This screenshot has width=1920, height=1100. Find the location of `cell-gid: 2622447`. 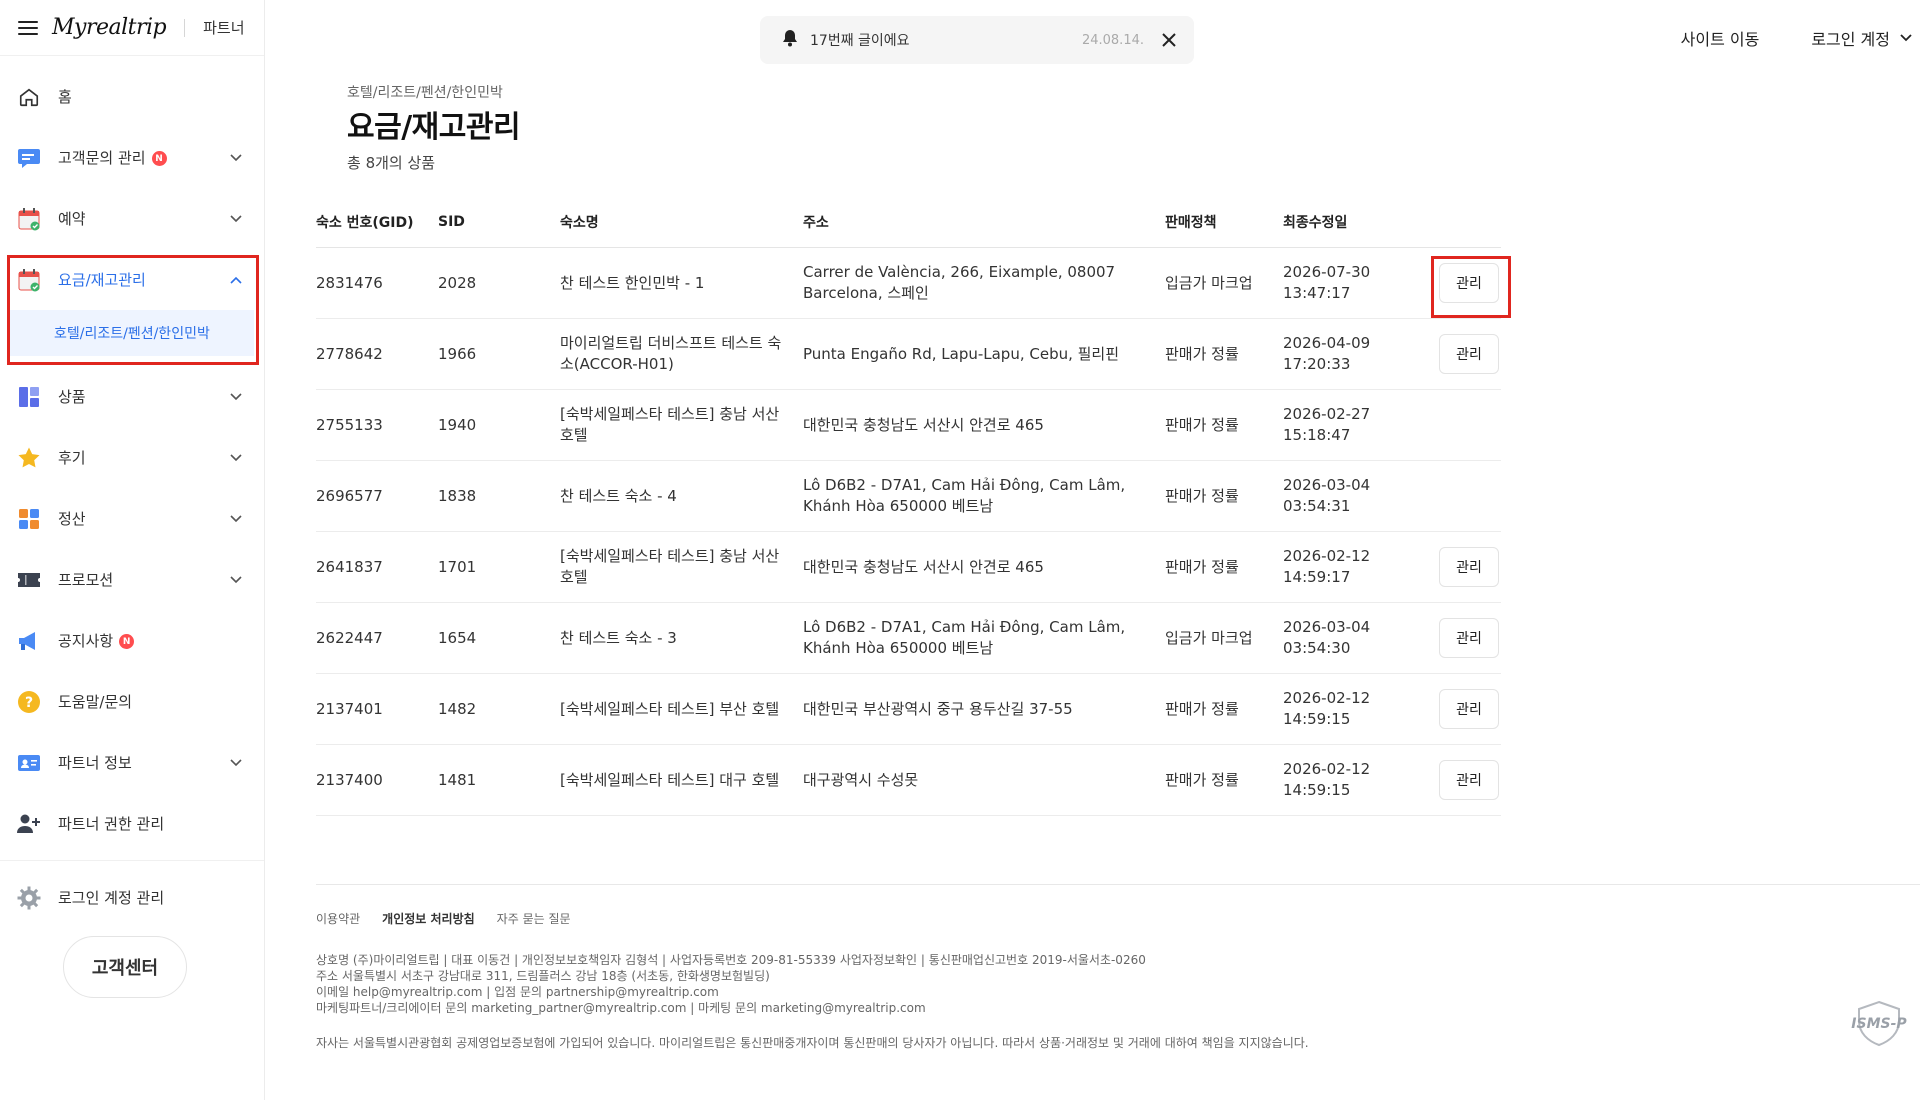

cell-gid: 2622447 is located at coordinates (349, 637).